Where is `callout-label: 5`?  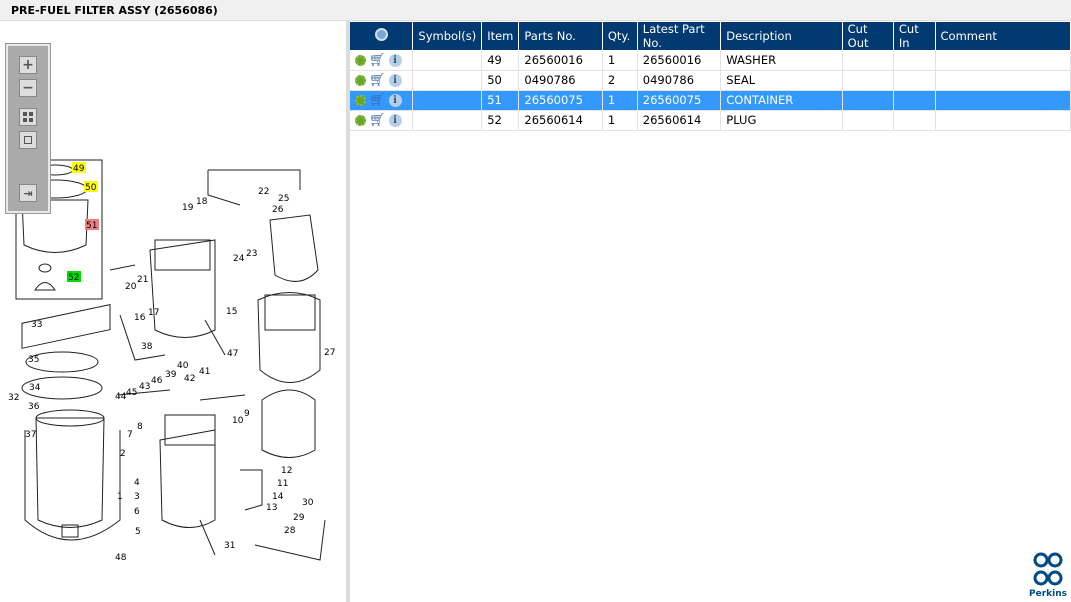
callout-label: 5 is located at coordinates (138, 532).